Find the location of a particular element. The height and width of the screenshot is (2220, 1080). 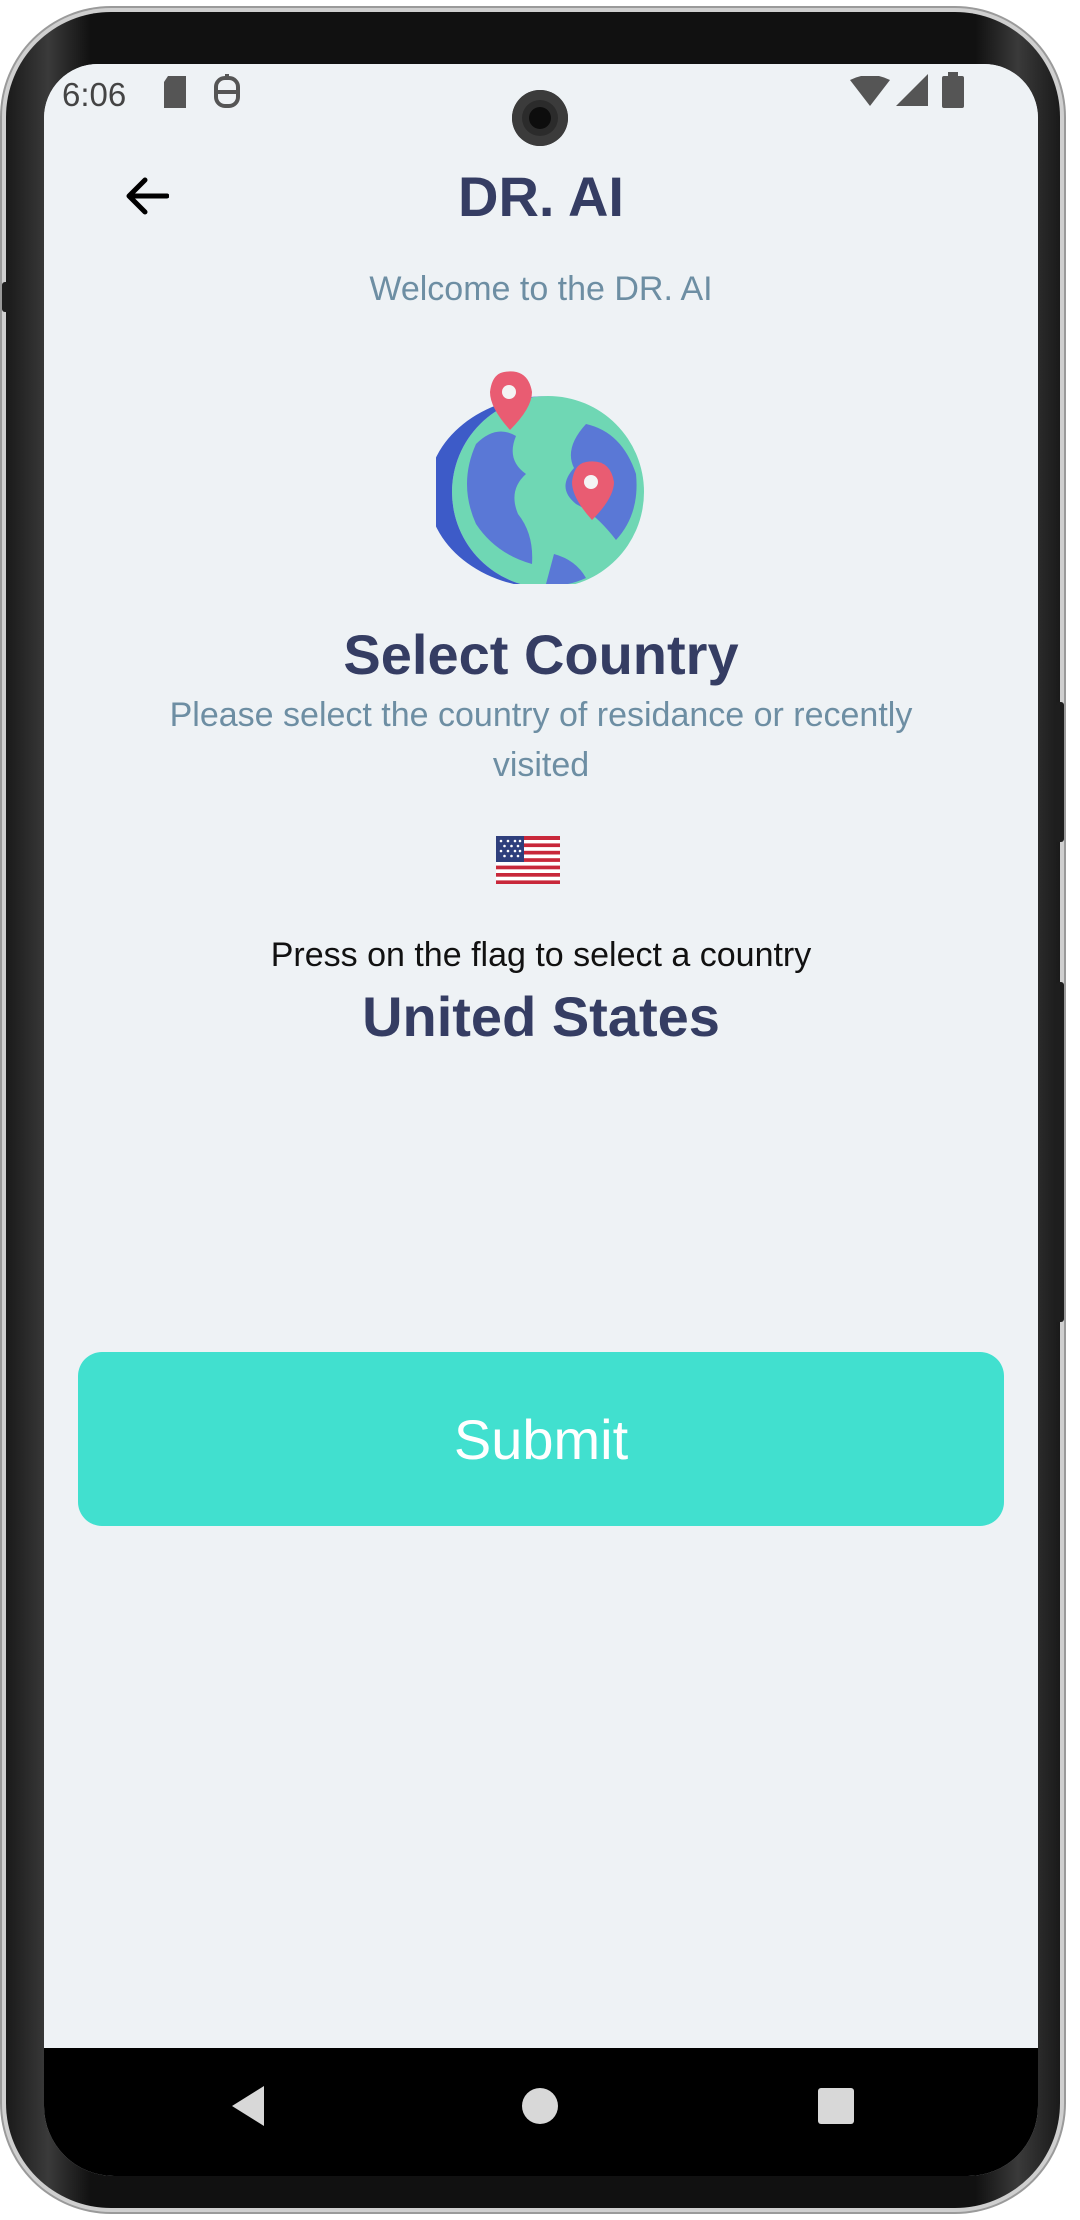

navigation-bar is located at coordinates (541, 2112).